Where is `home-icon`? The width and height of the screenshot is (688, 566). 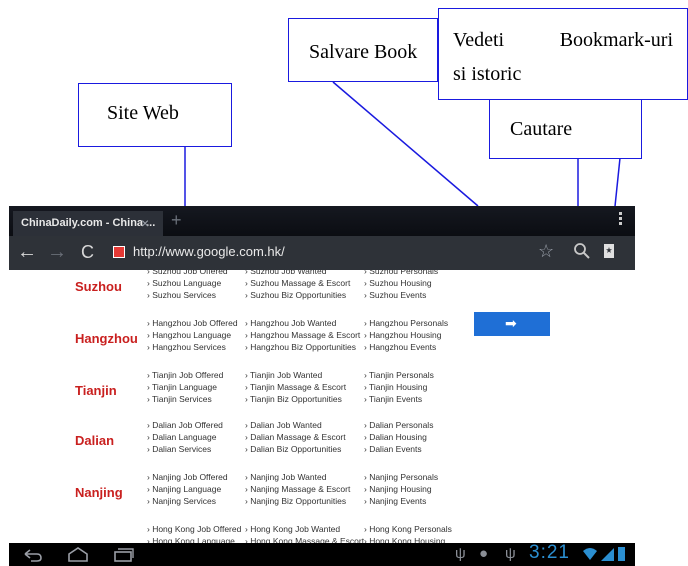
home-icon is located at coordinates (78, 554).